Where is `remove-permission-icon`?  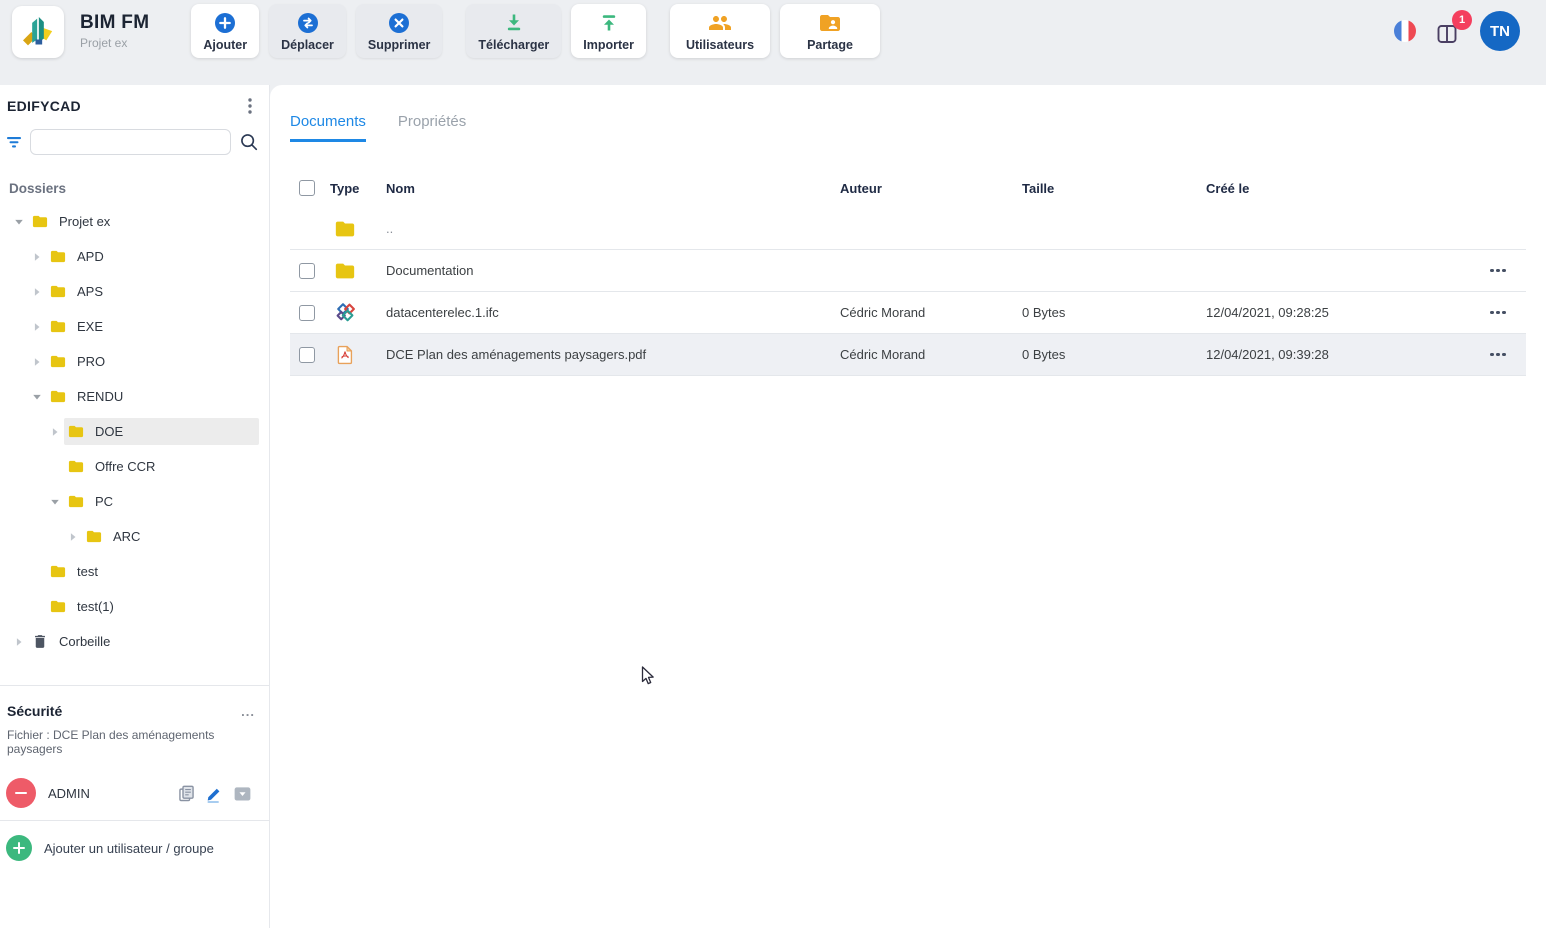 remove-permission-icon is located at coordinates (21, 793).